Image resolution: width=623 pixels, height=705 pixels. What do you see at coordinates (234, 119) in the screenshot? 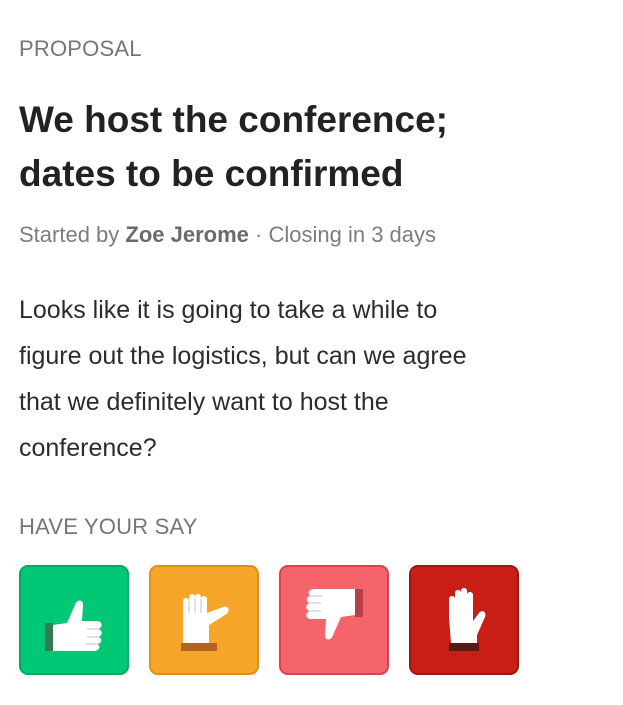
I see `proposal-title-line: We host the conference;` at bounding box center [234, 119].